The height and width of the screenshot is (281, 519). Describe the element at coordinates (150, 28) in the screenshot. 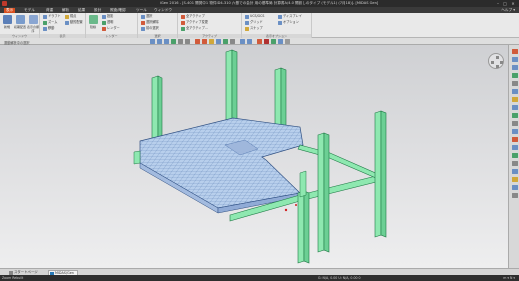

I see `previous-select-button: 前の選択` at that location.